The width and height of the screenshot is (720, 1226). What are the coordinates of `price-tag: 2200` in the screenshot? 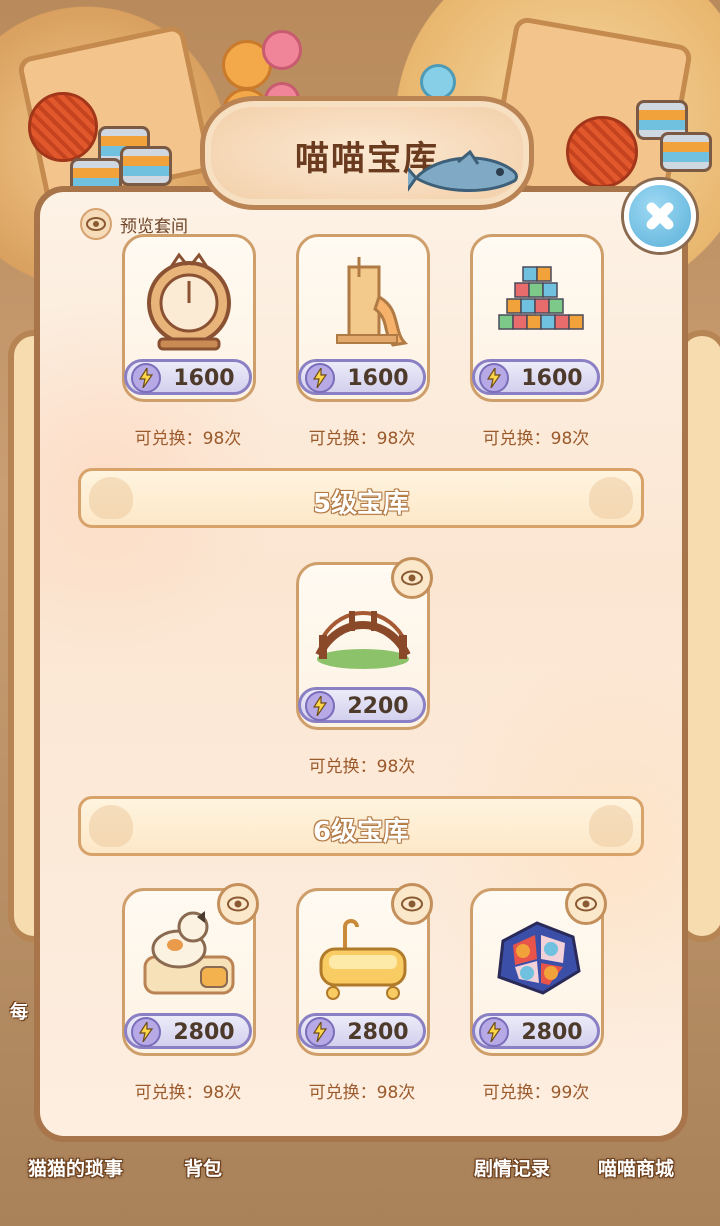 It's located at (362, 705).